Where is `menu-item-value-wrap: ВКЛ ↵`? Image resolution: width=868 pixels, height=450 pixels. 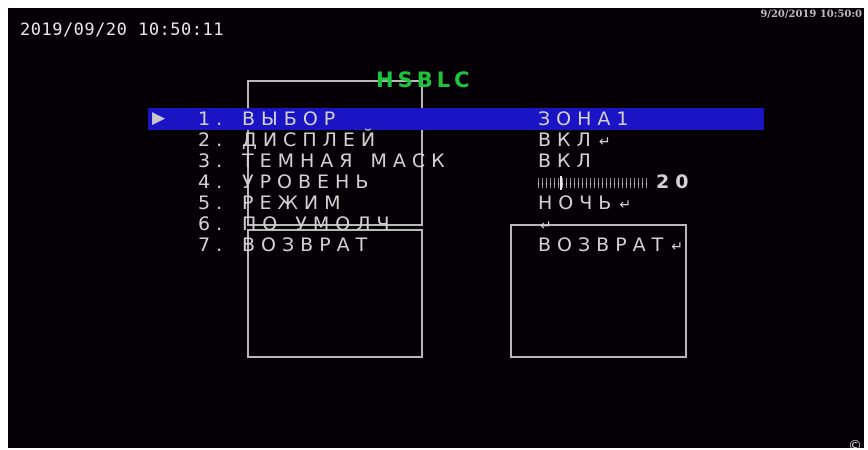 menu-item-value-wrap: ВКЛ ↵ is located at coordinates (574, 141).